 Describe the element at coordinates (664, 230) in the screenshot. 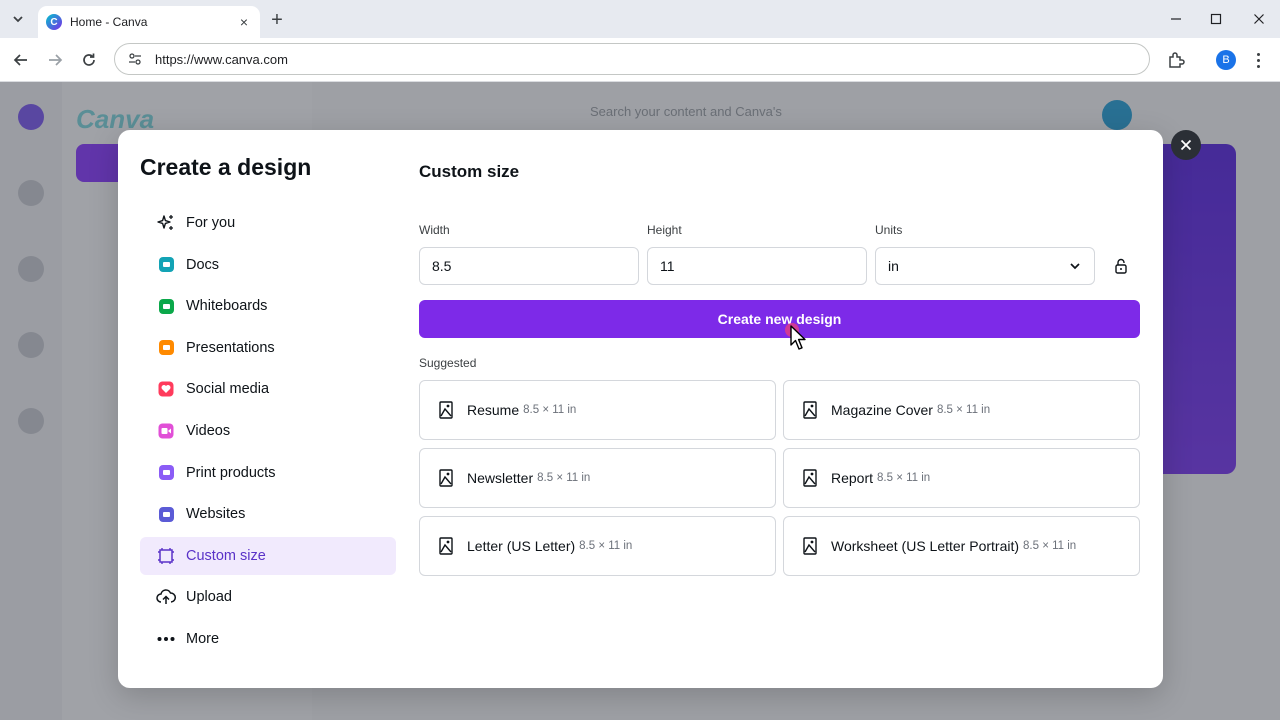

I see `height-label: Height` at that location.